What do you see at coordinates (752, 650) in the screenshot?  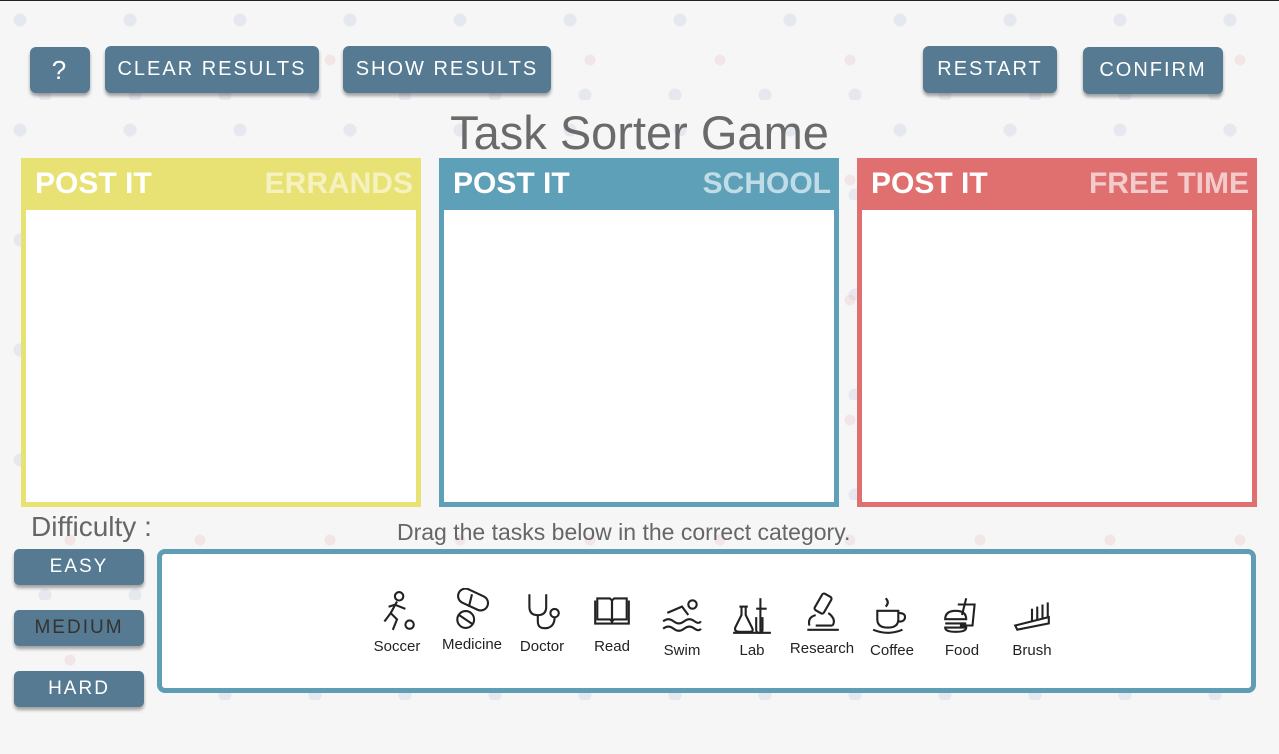 I see `task-label: Lab` at bounding box center [752, 650].